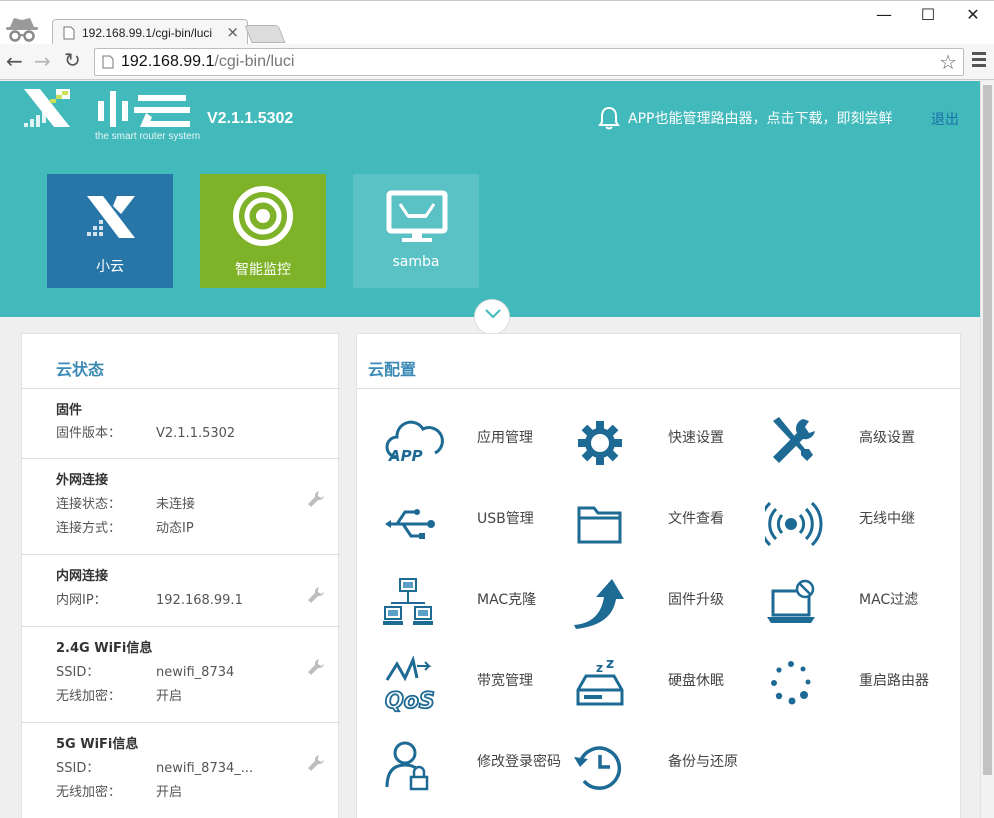 The width and height of the screenshot is (994, 818). Describe the element at coordinates (417, 216) in the screenshot. I see `monitor-icon` at that location.